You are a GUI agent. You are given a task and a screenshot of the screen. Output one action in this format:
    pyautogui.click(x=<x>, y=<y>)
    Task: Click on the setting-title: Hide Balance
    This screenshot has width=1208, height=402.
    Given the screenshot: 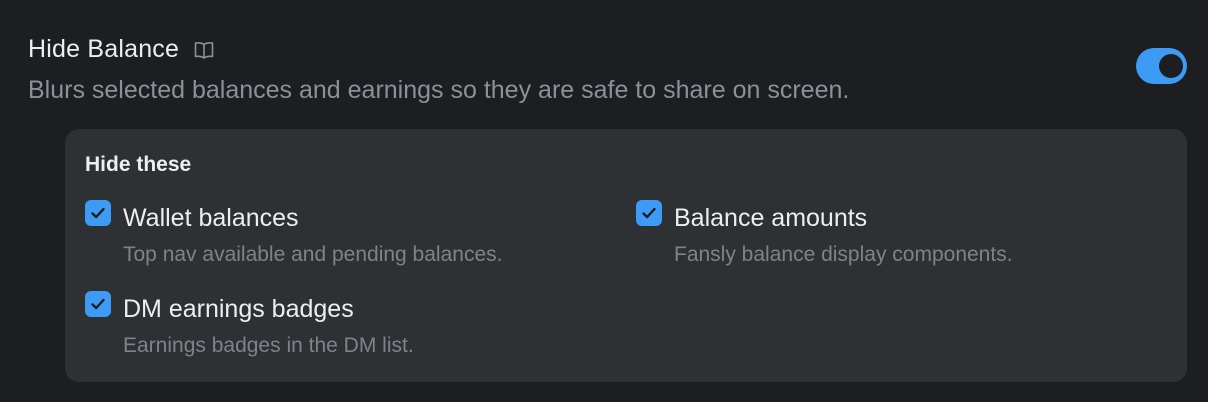 What is the action you would take?
    pyautogui.click(x=104, y=49)
    